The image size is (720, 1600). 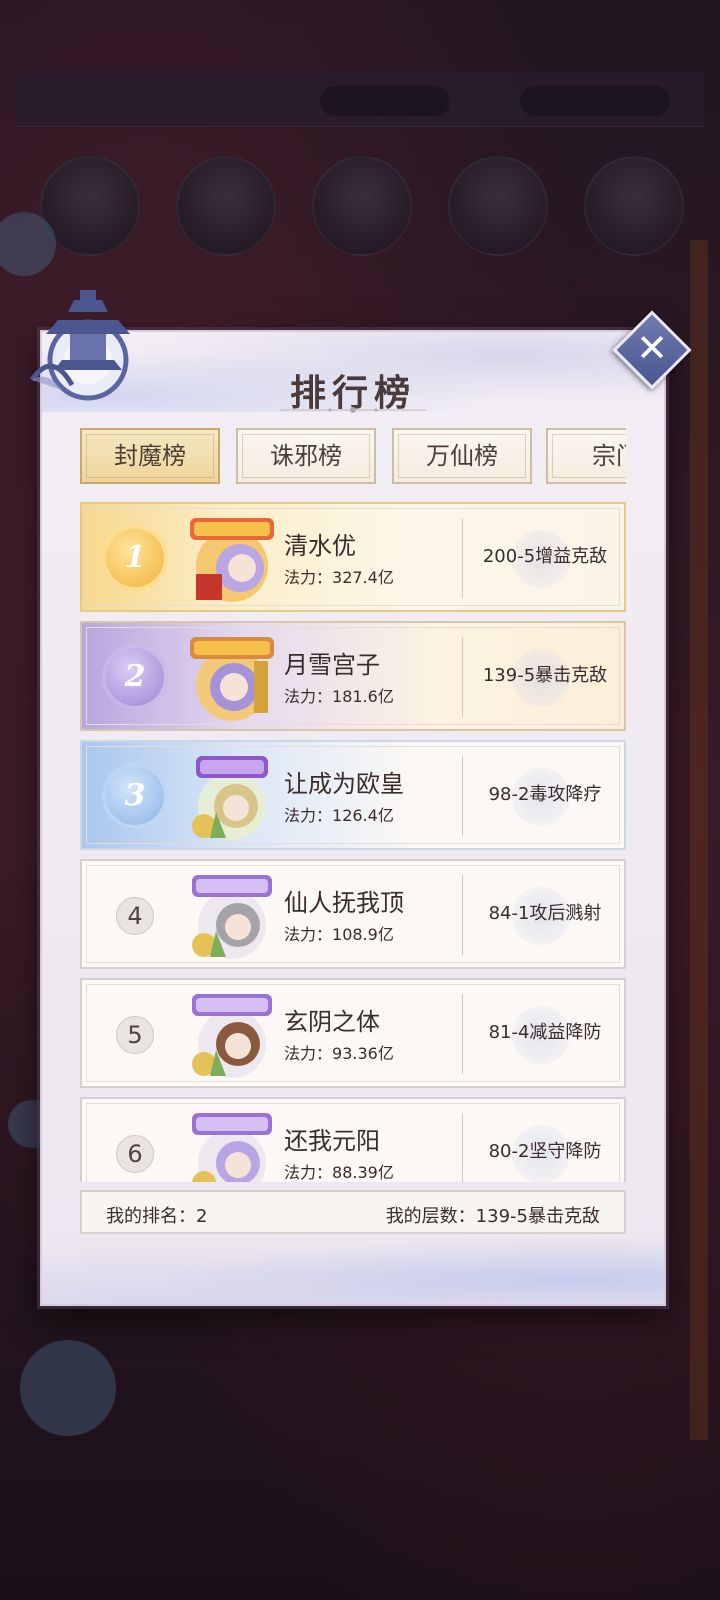 I want to click on tab-fengmo: 封魔榜, so click(x=150, y=456).